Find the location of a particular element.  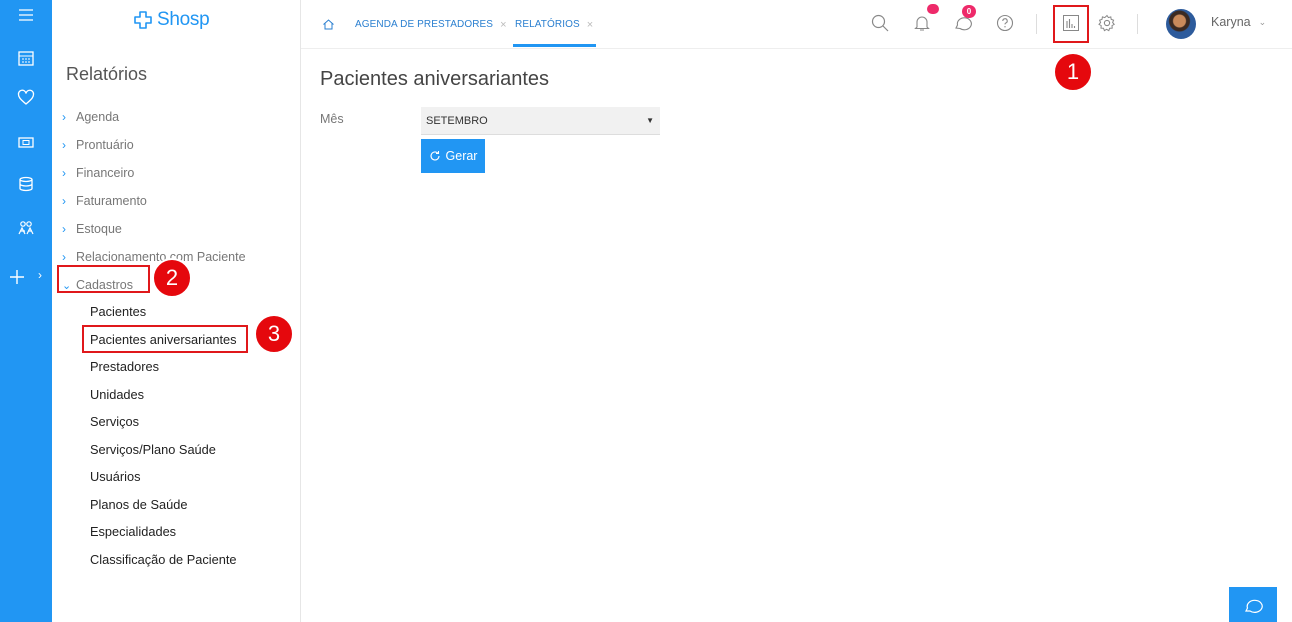

heart-icon is located at coordinates (26, 98).